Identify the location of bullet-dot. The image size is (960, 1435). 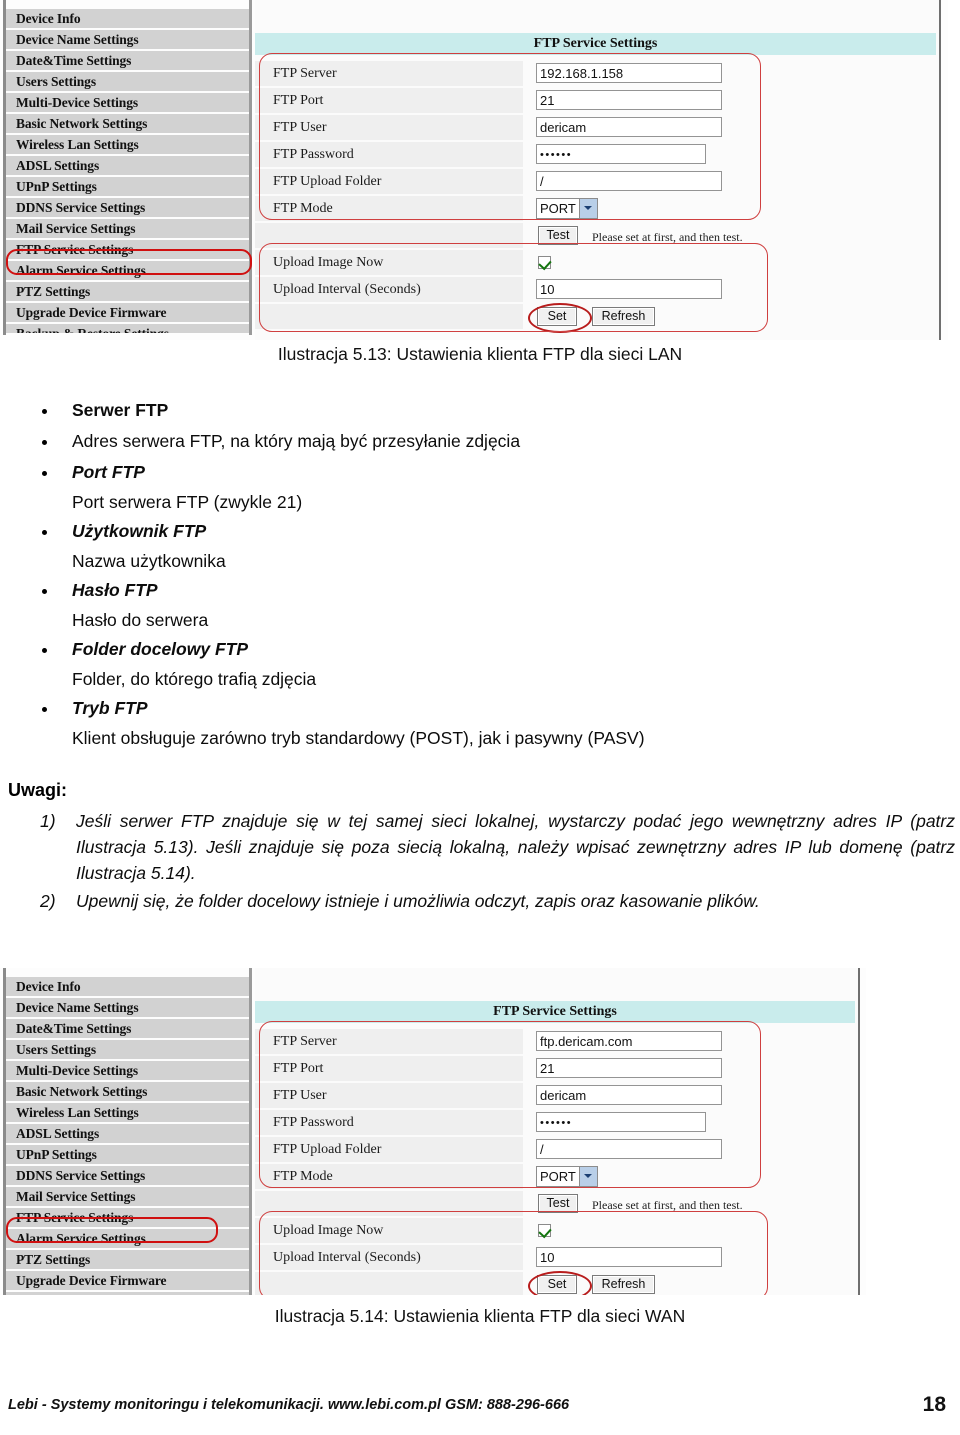
(44, 709).